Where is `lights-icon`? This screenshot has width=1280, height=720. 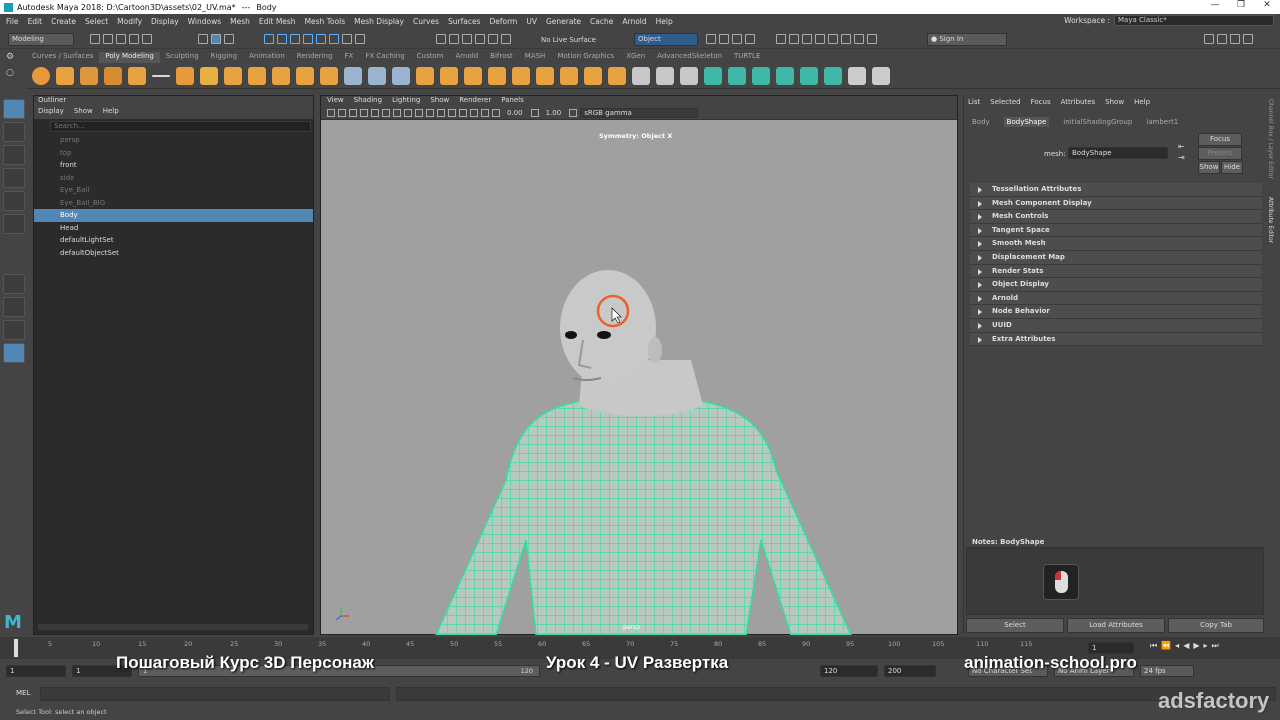
lights-icon is located at coordinates (408, 113).